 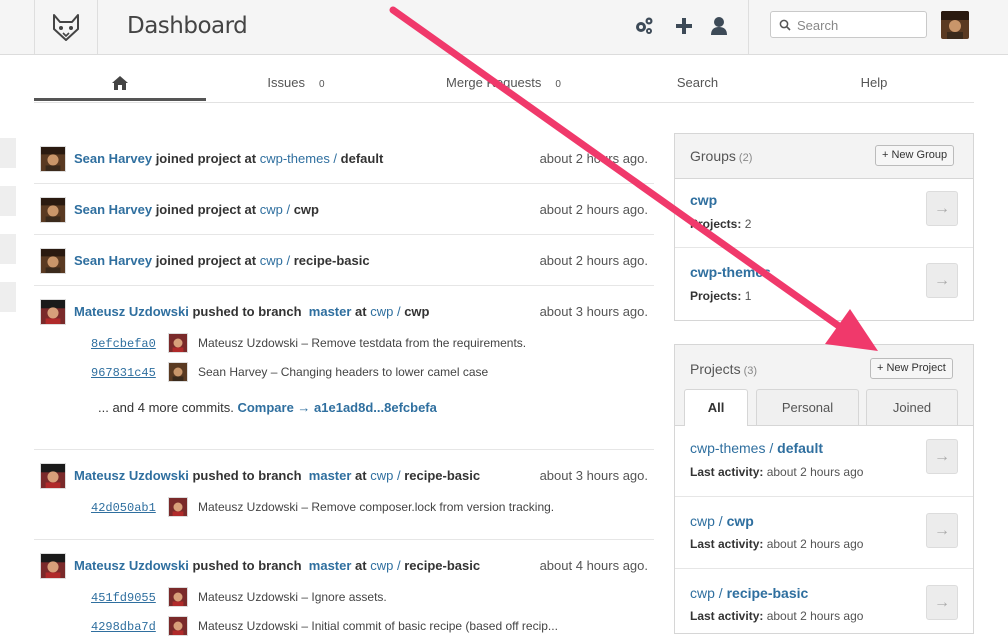 I want to click on group-meta: Projects: 2, so click(x=721, y=224).